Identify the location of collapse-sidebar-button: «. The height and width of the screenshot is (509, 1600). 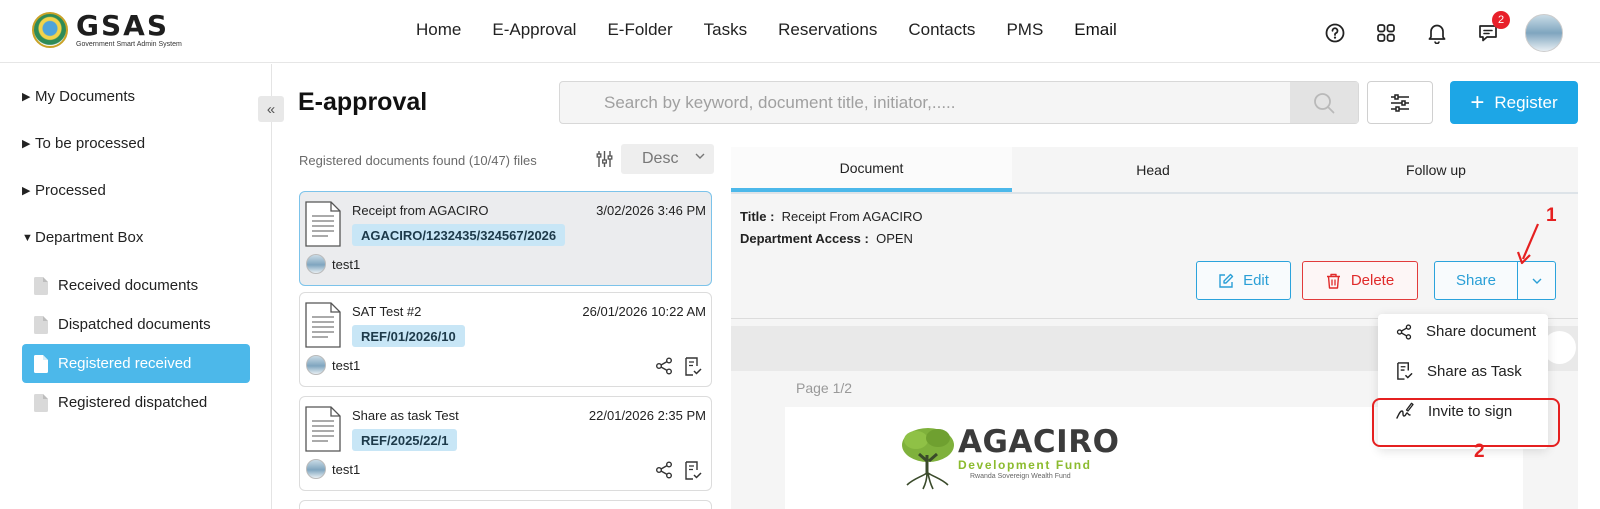
(271, 109).